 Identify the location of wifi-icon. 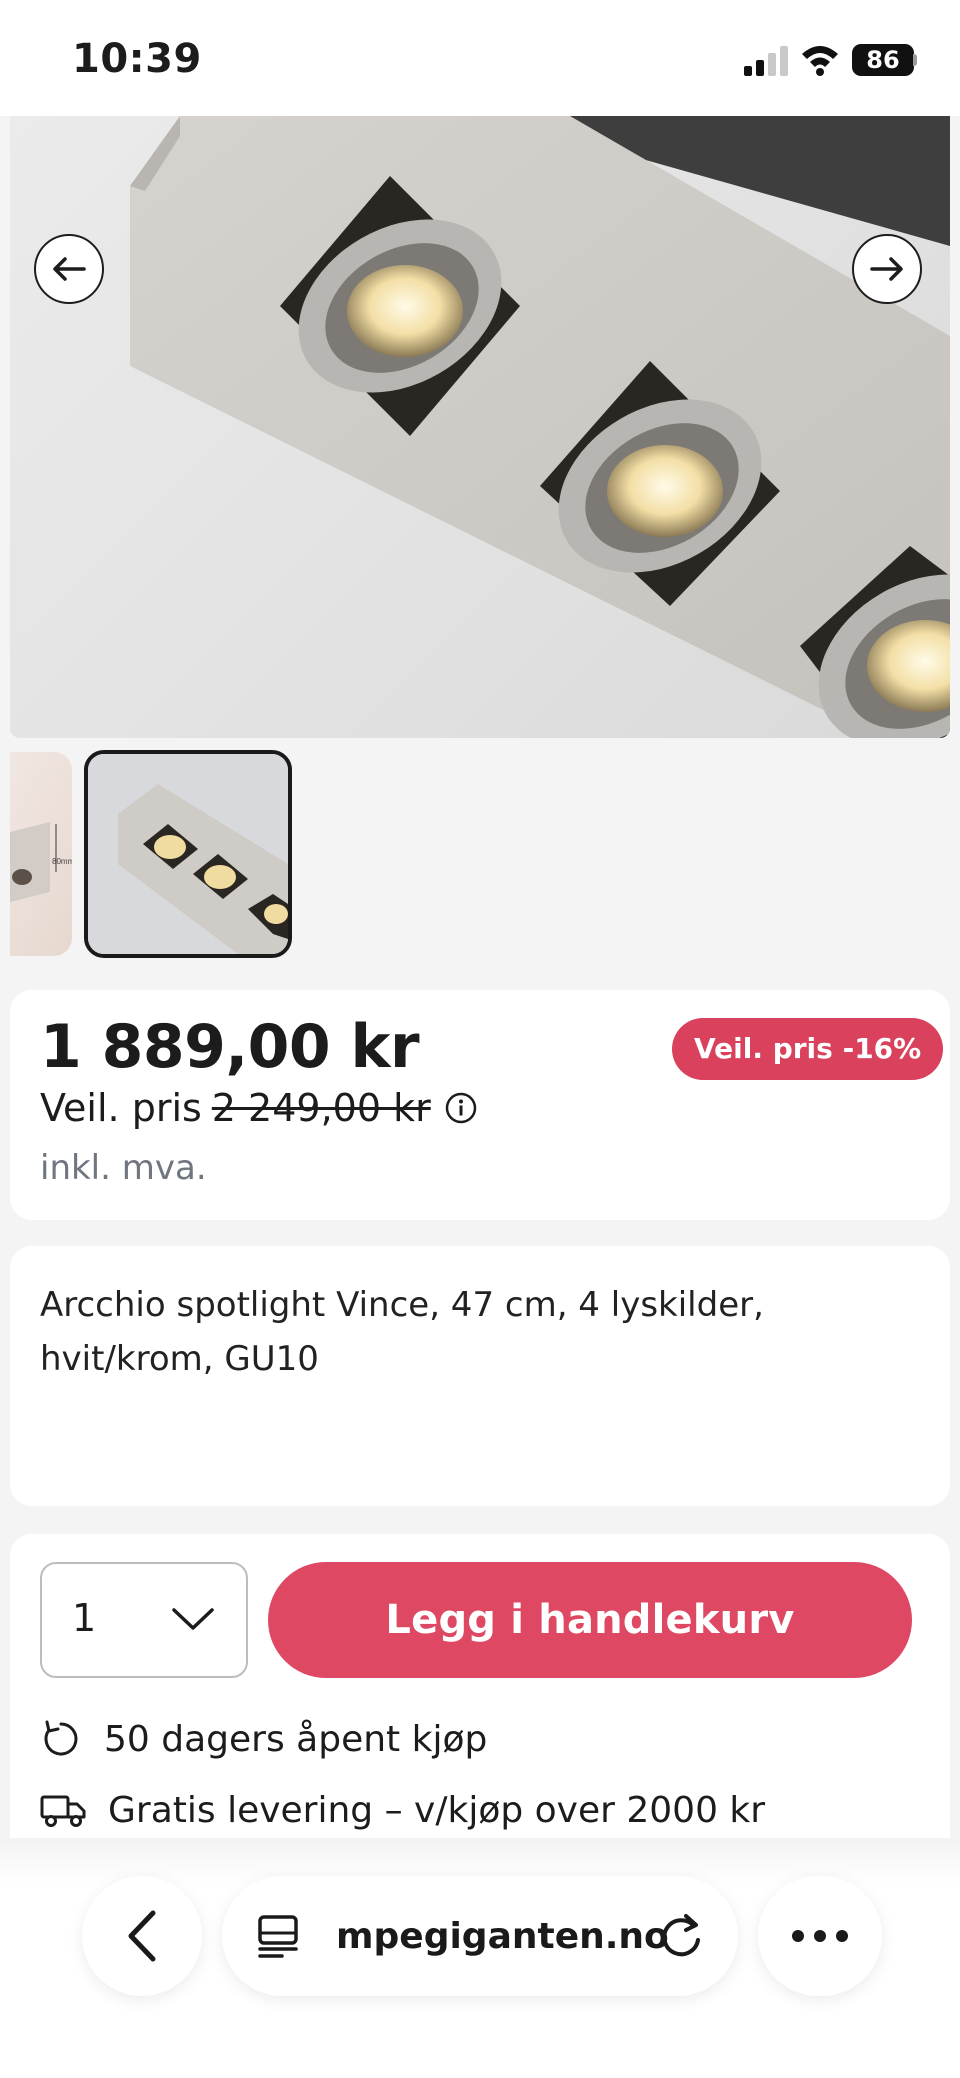
(820, 61).